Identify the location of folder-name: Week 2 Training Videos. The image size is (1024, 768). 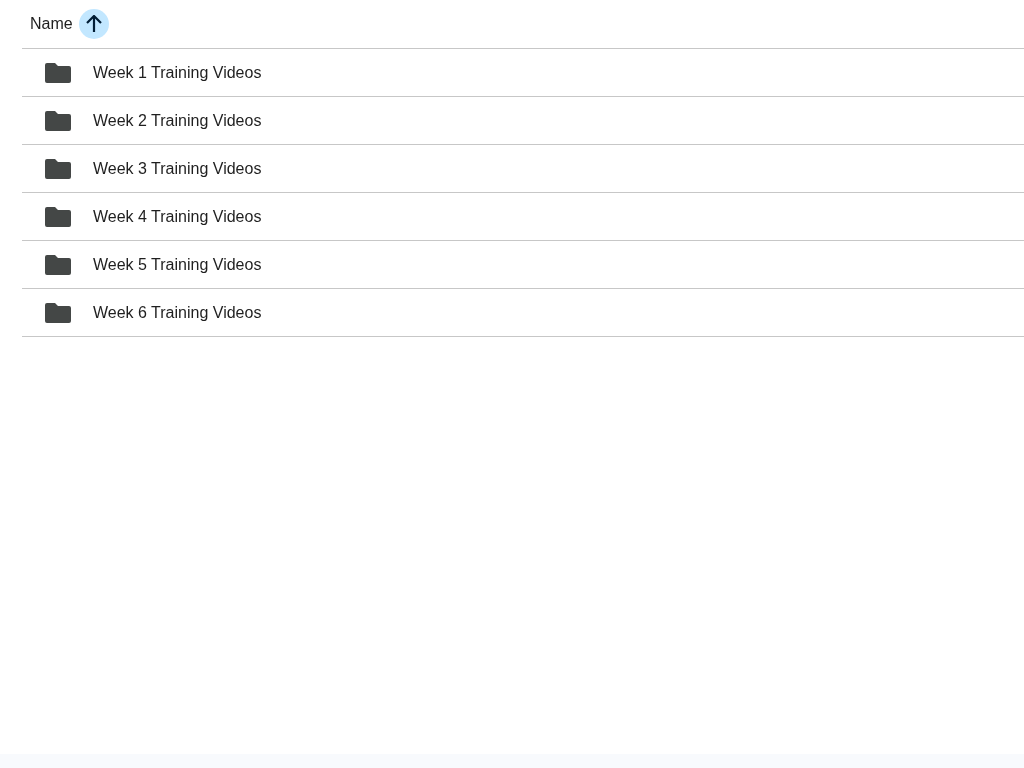
(177, 120).